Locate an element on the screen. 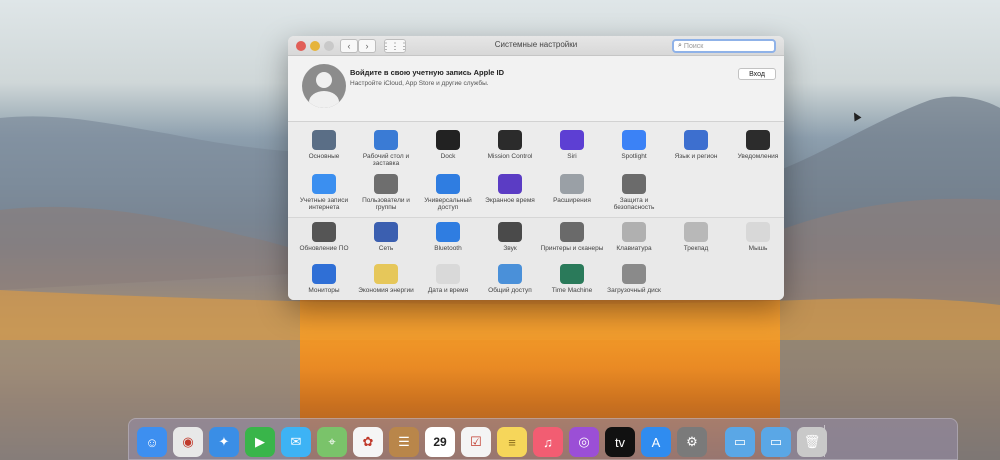 The width and height of the screenshot is (1000, 460). pref-extensions: Расширения is located at coordinates (572, 189).